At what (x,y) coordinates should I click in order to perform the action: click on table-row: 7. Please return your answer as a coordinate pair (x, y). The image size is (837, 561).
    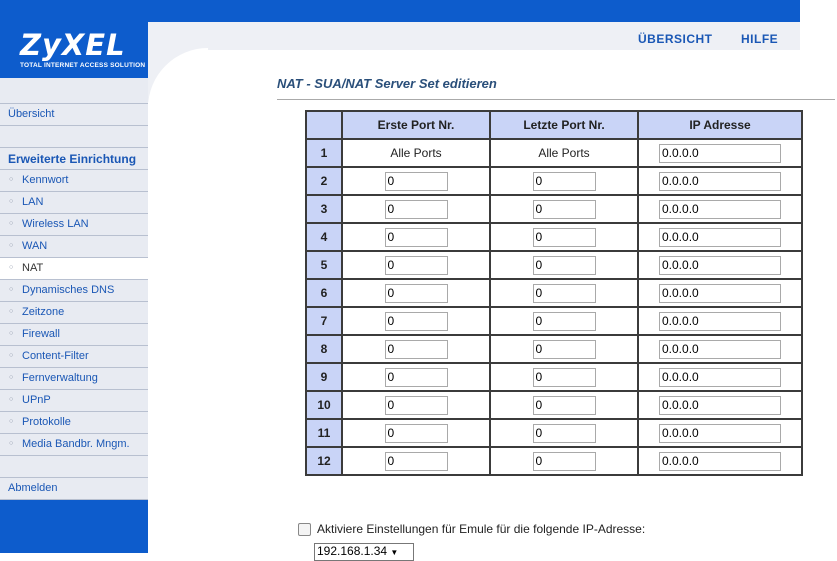
    Looking at the image, I should click on (554, 321).